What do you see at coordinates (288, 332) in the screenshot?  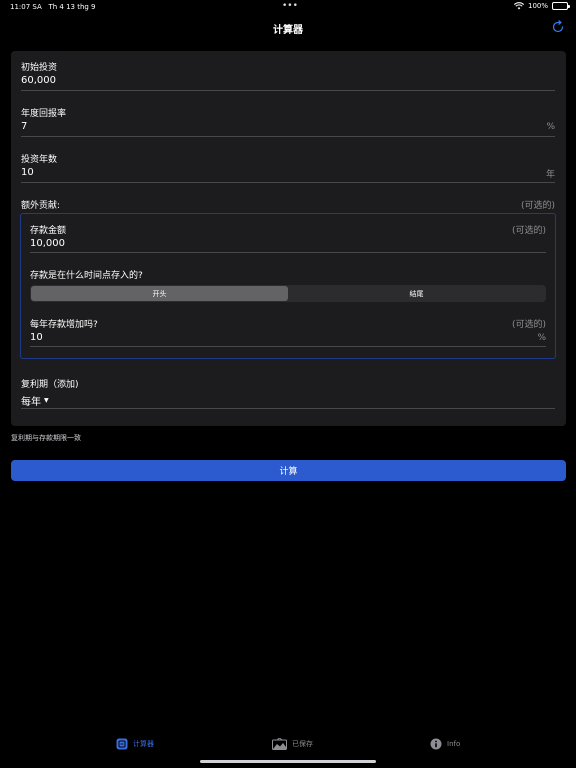 I see `deposit-increase-field: 每年存款增加吗? (可选的) 10 %` at bounding box center [288, 332].